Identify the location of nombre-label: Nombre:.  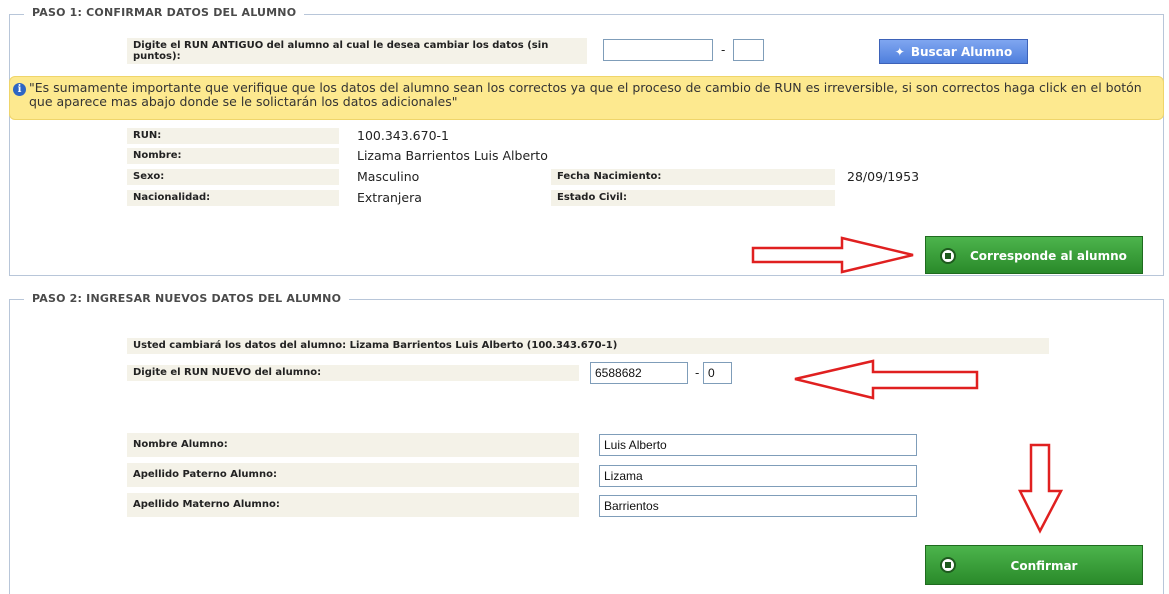
(233, 156).